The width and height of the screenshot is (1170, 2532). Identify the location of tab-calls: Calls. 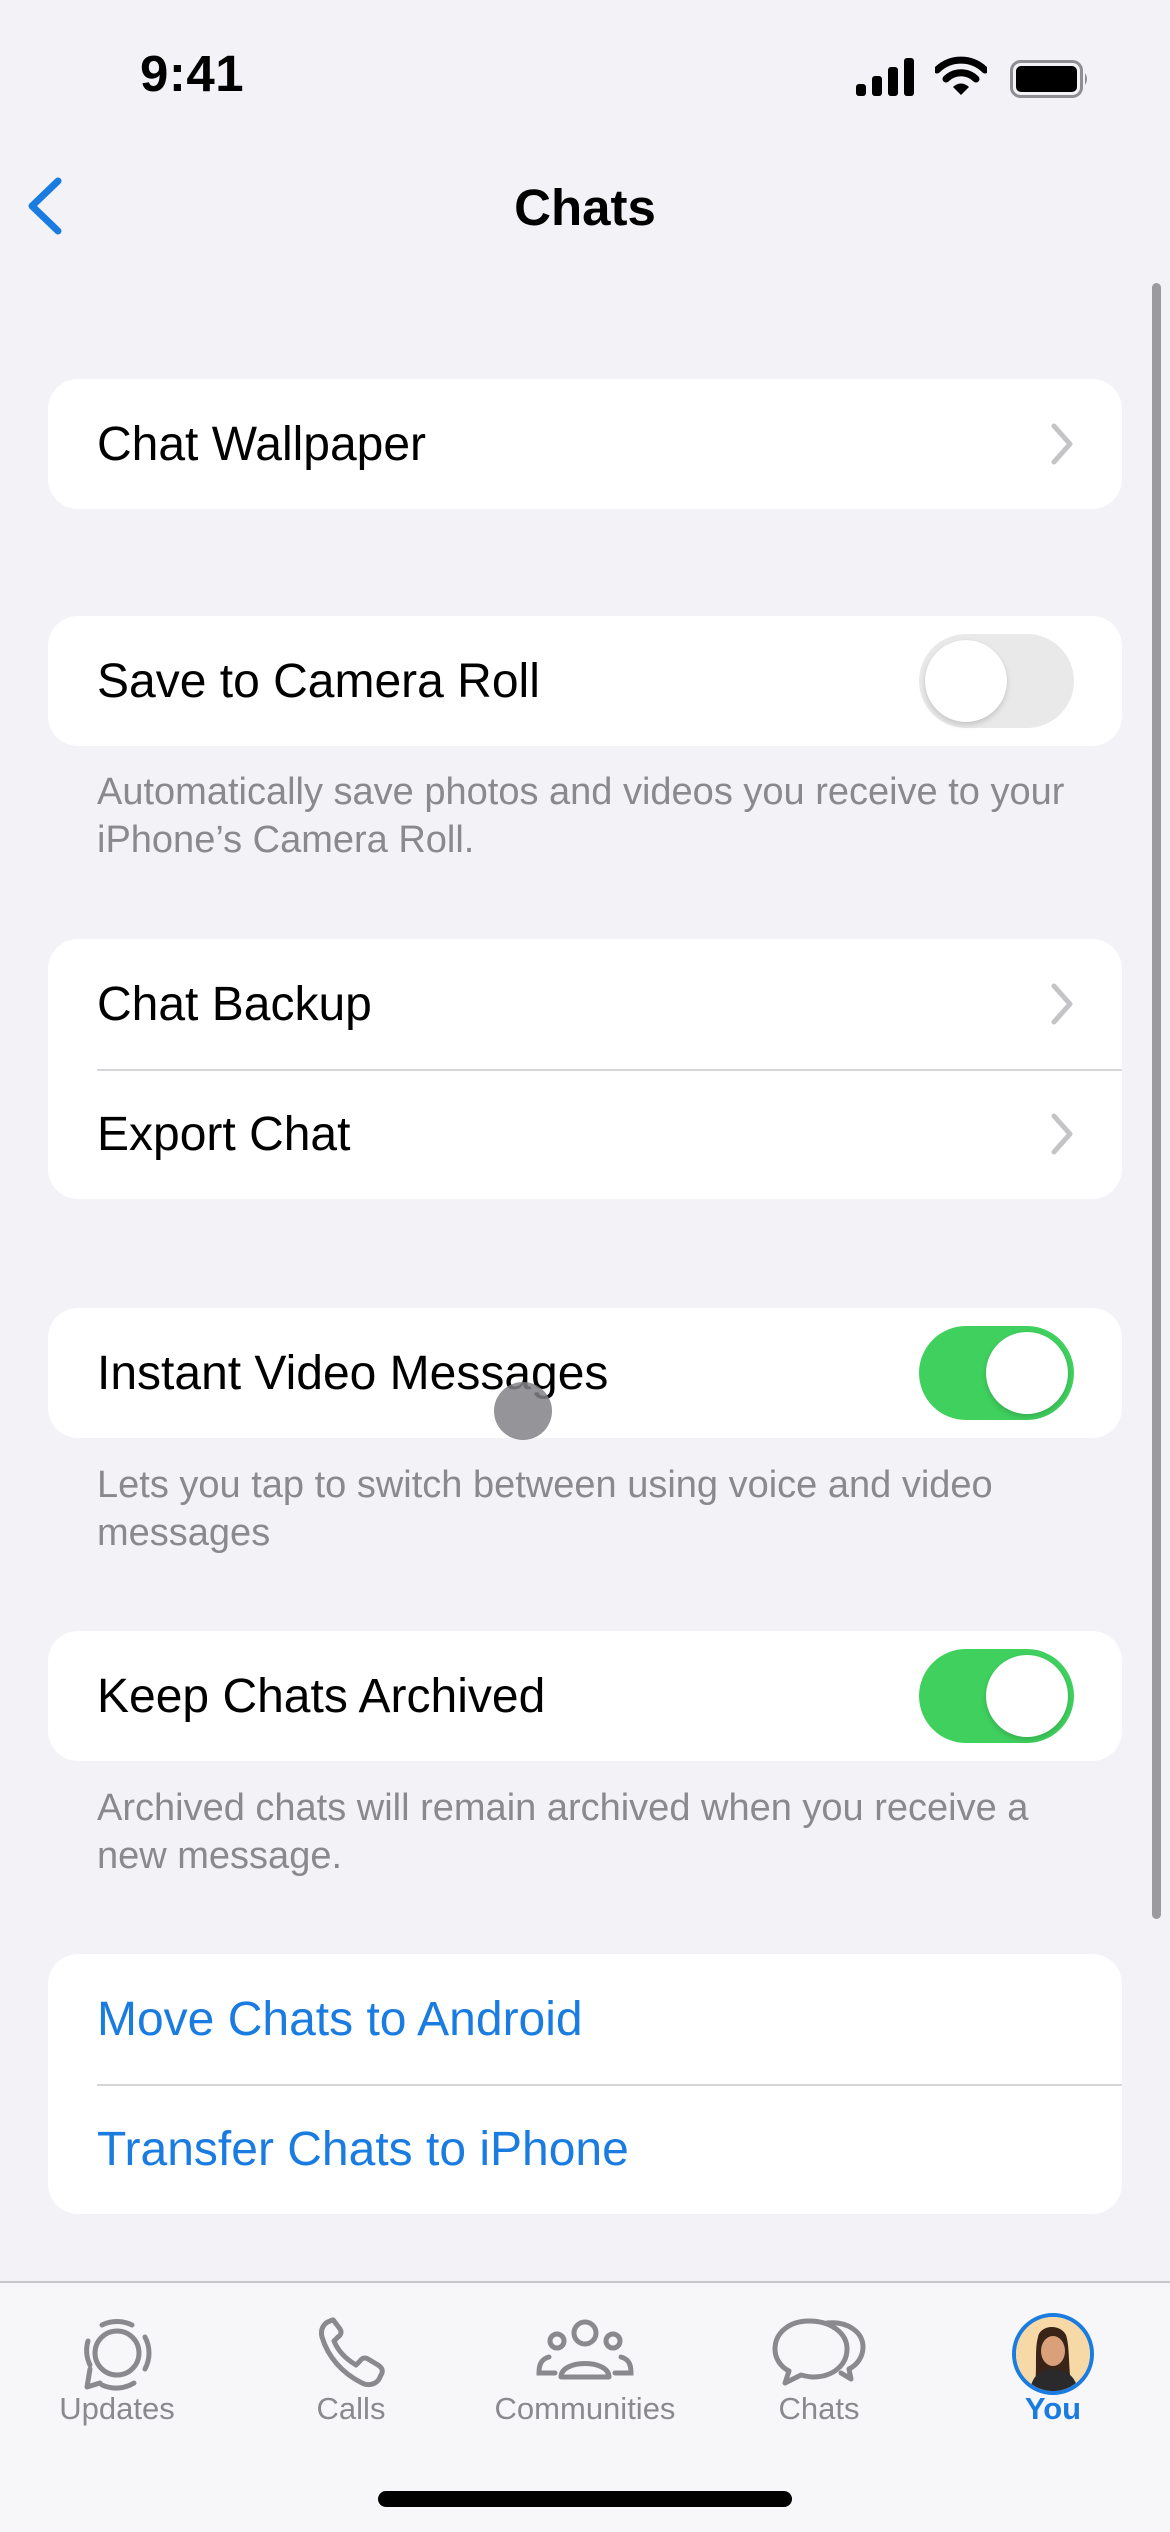
(351, 2358).